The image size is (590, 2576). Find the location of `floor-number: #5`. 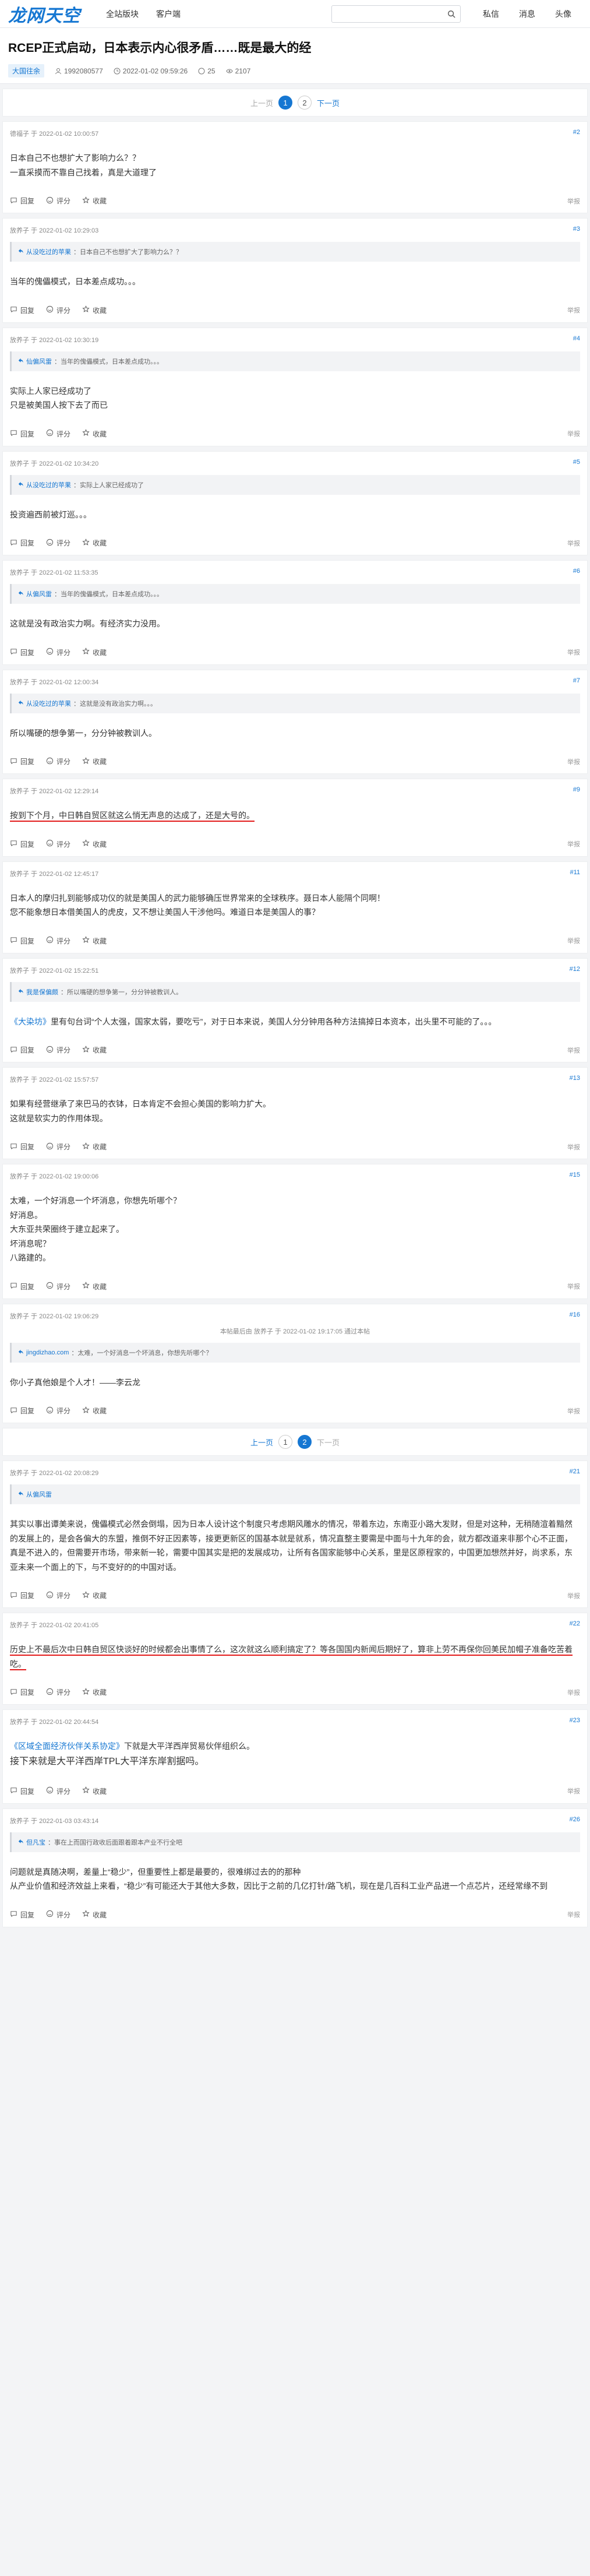

floor-number: #5 is located at coordinates (576, 464).